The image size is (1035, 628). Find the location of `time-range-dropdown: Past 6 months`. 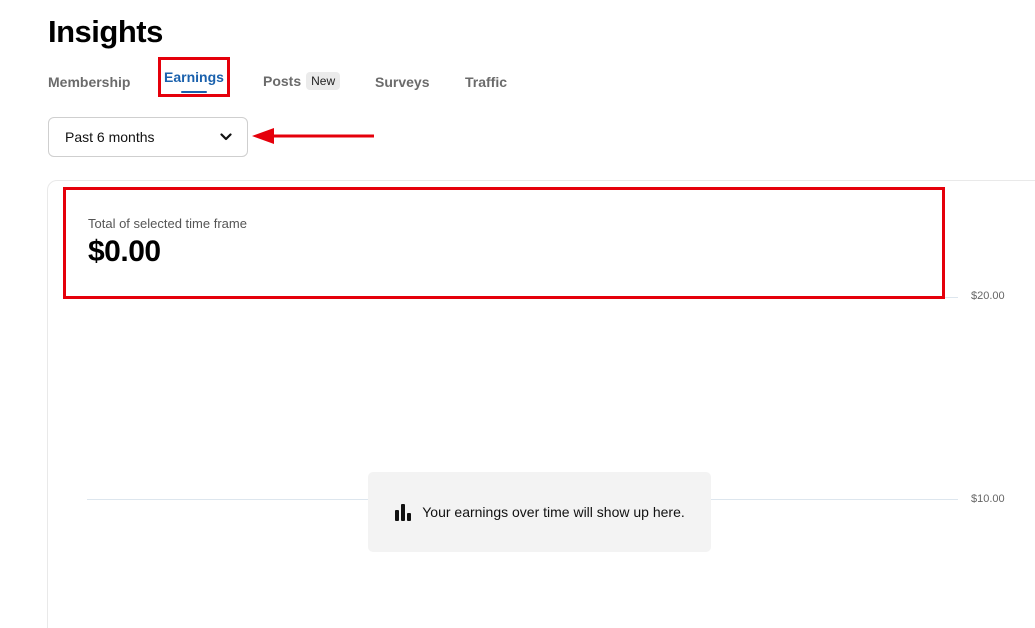

time-range-dropdown: Past 6 months is located at coordinates (148, 137).